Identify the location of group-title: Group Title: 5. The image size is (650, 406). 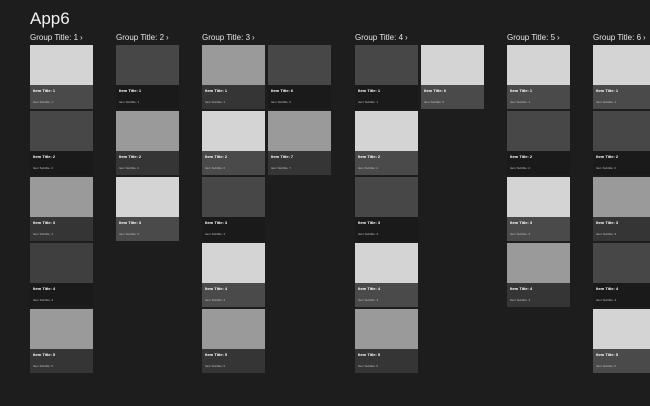
(531, 37).